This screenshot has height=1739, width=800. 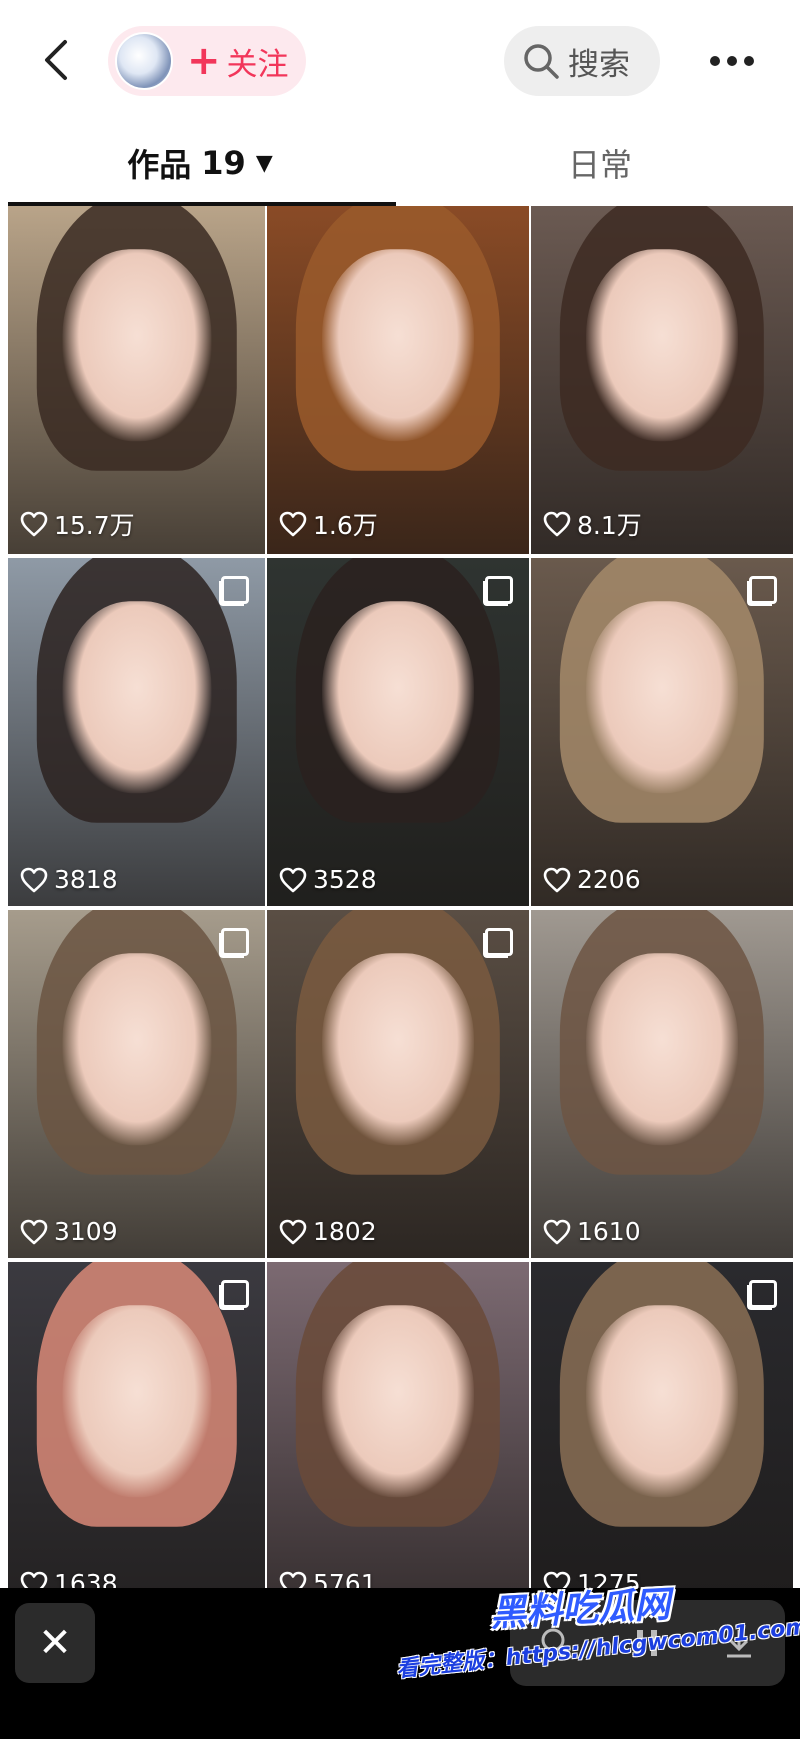 What do you see at coordinates (257, 64) in the screenshot?
I see `follow-label: 关注` at bounding box center [257, 64].